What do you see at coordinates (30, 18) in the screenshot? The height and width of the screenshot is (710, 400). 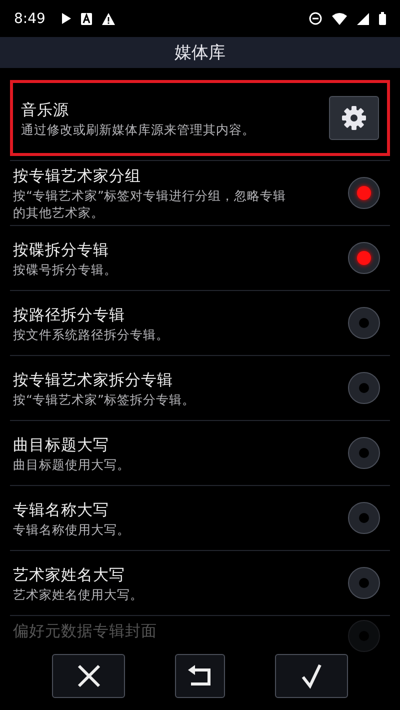 I see `status-time: 8:49` at bounding box center [30, 18].